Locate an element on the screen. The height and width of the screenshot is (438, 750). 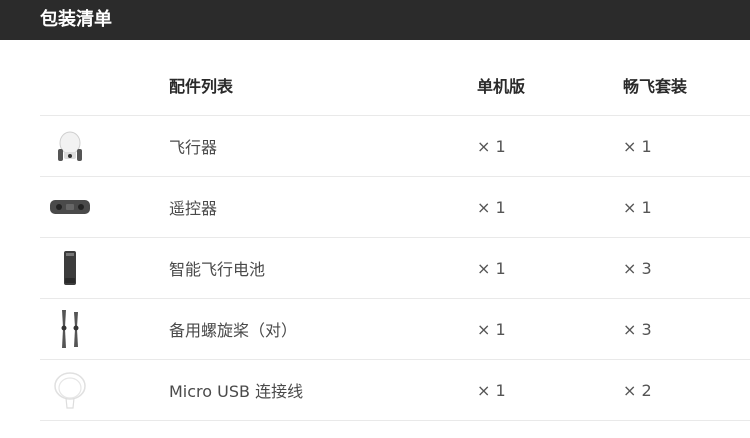
header-bar: 包装清单 is located at coordinates (375, 20).